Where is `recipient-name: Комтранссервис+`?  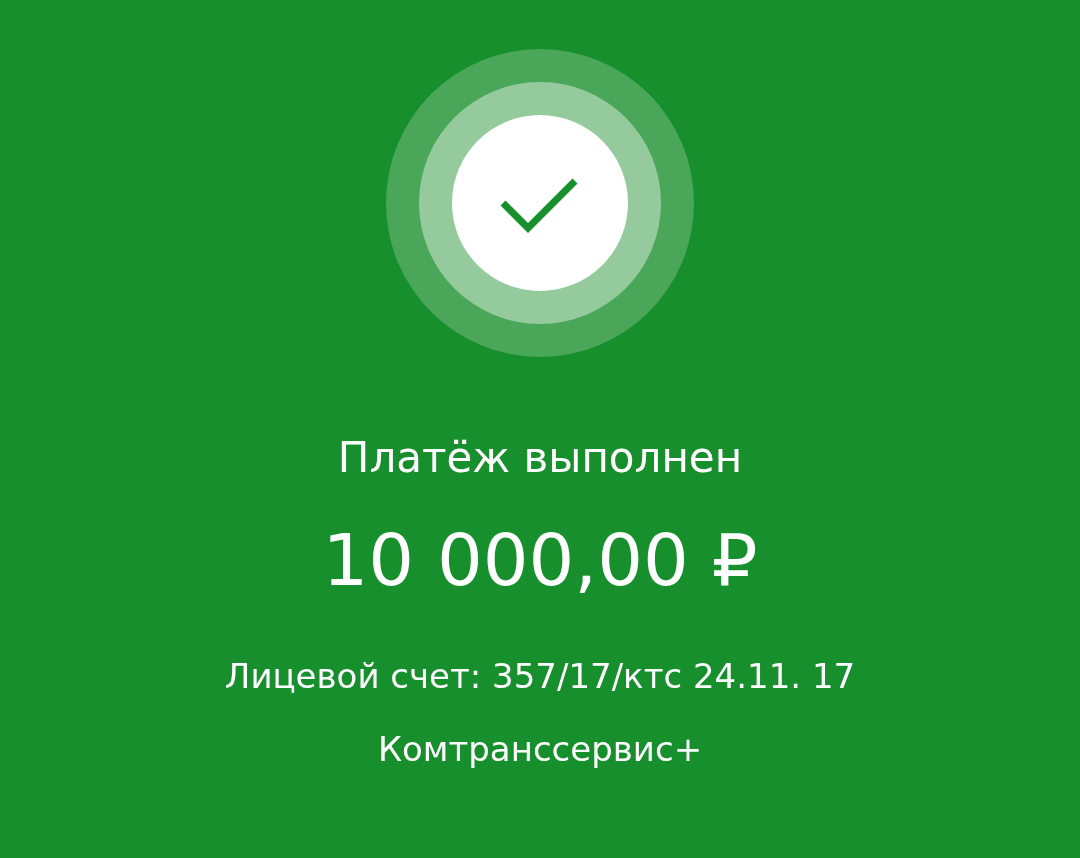
recipient-name: Комтранссервис+ is located at coordinates (540, 749).